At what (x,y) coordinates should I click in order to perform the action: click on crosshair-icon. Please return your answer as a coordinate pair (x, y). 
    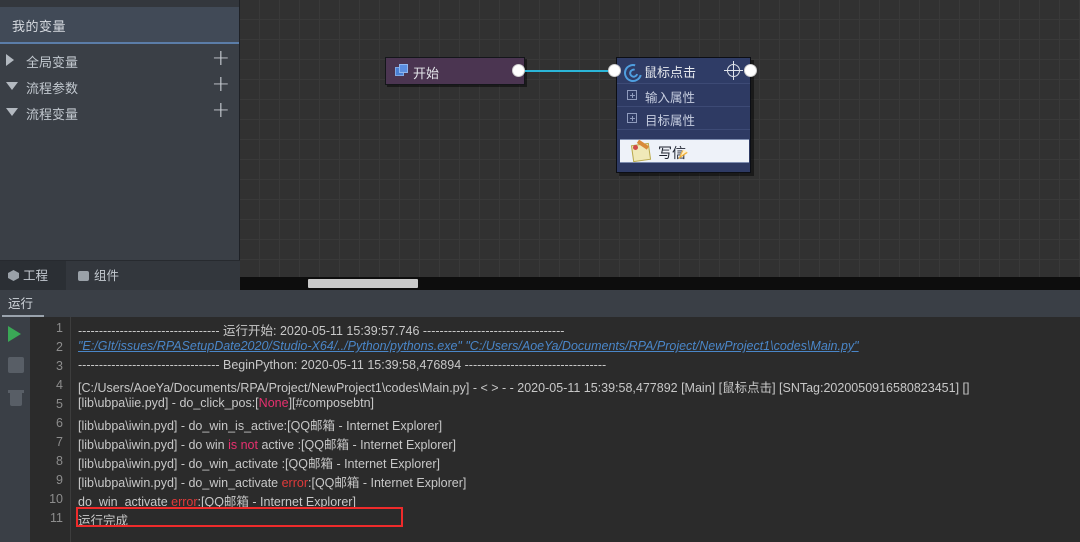
    Looking at the image, I should click on (733, 70).